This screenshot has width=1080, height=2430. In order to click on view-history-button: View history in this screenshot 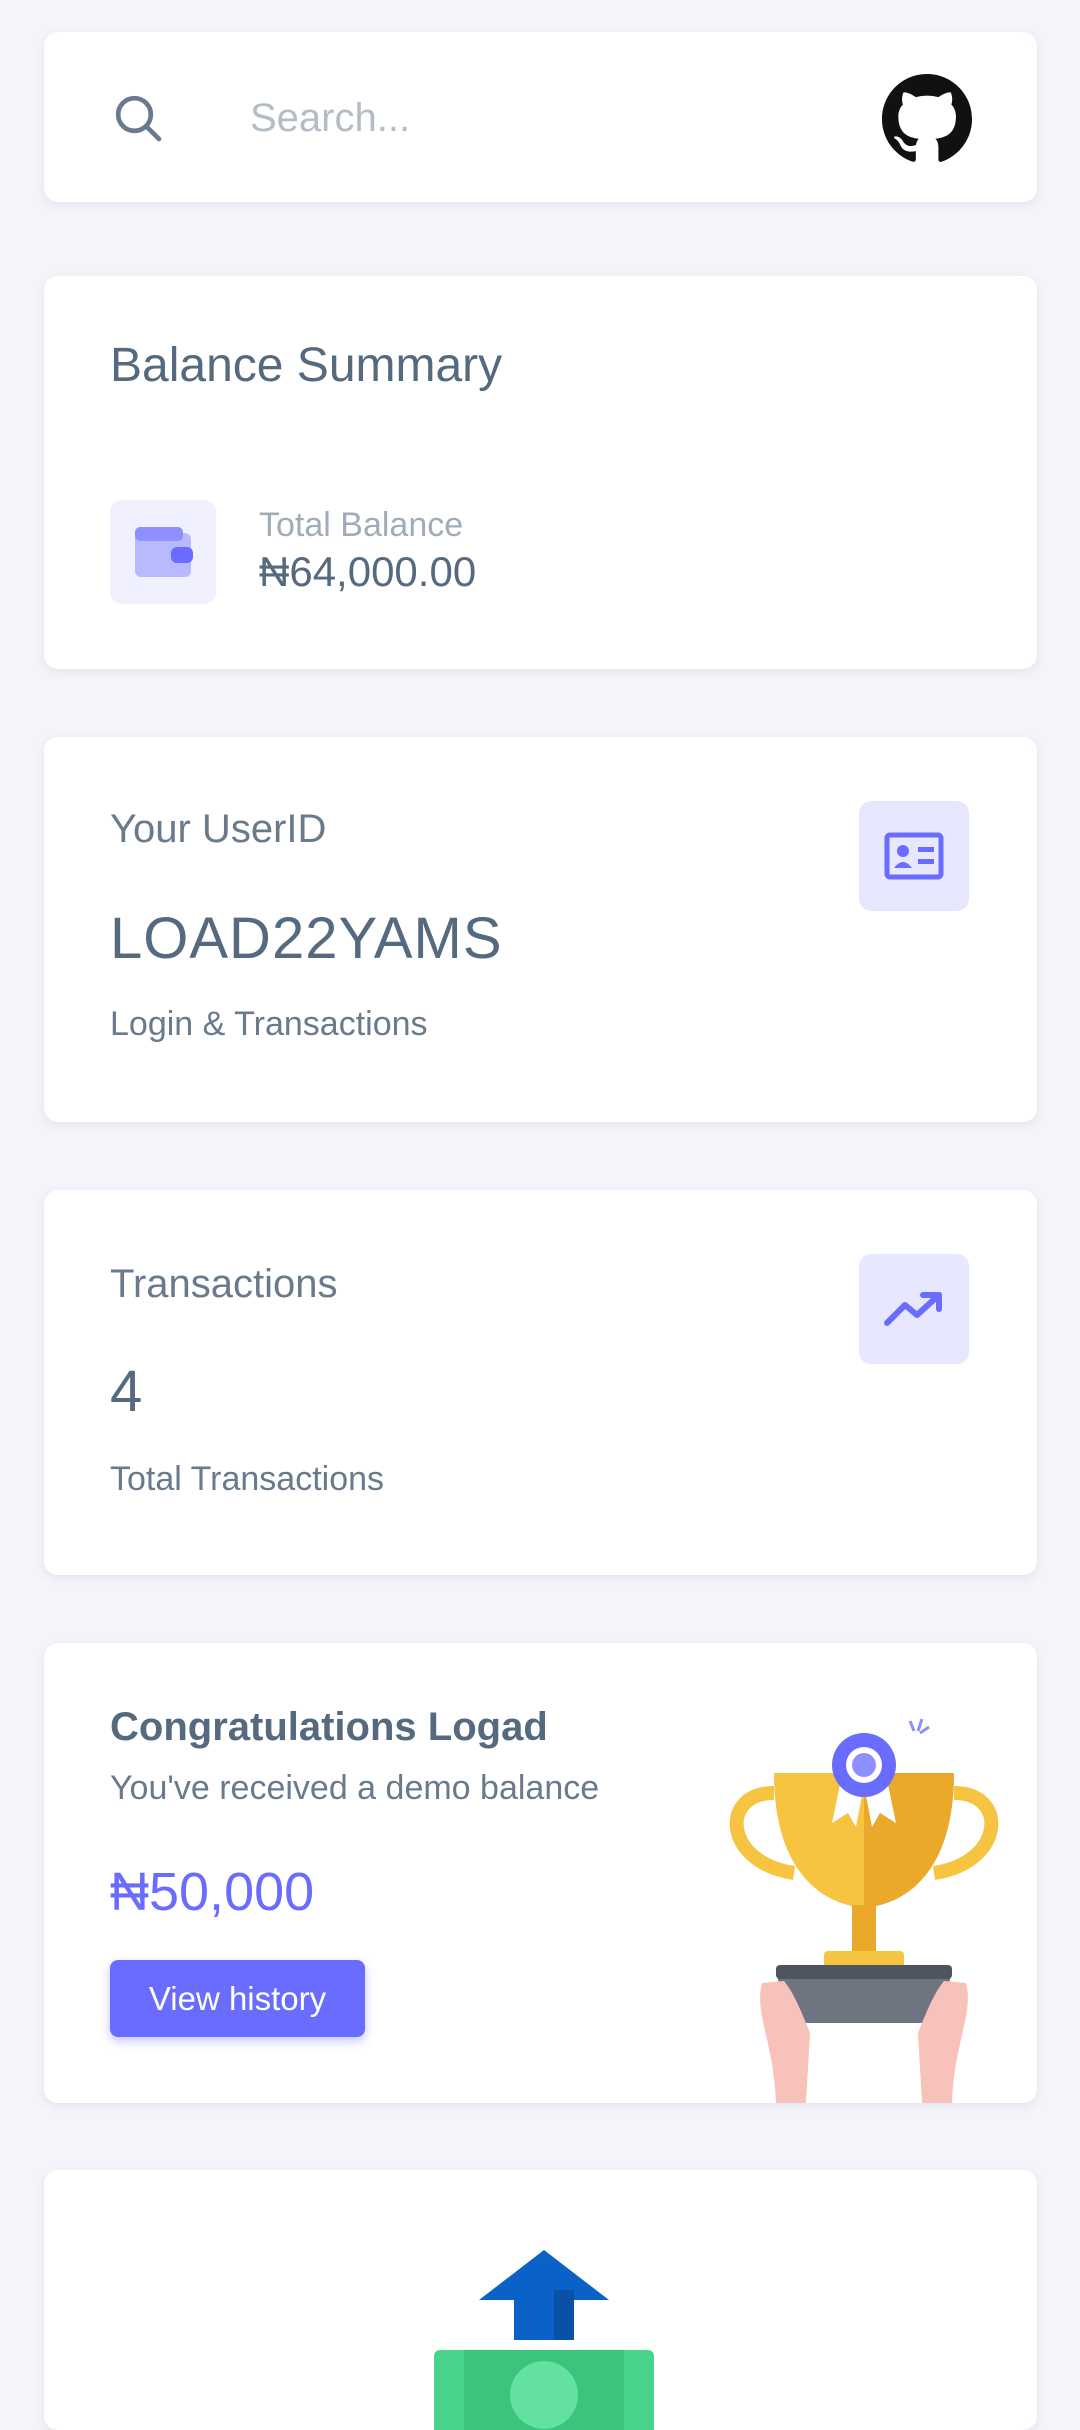, I will do `click(237, 1998)`.